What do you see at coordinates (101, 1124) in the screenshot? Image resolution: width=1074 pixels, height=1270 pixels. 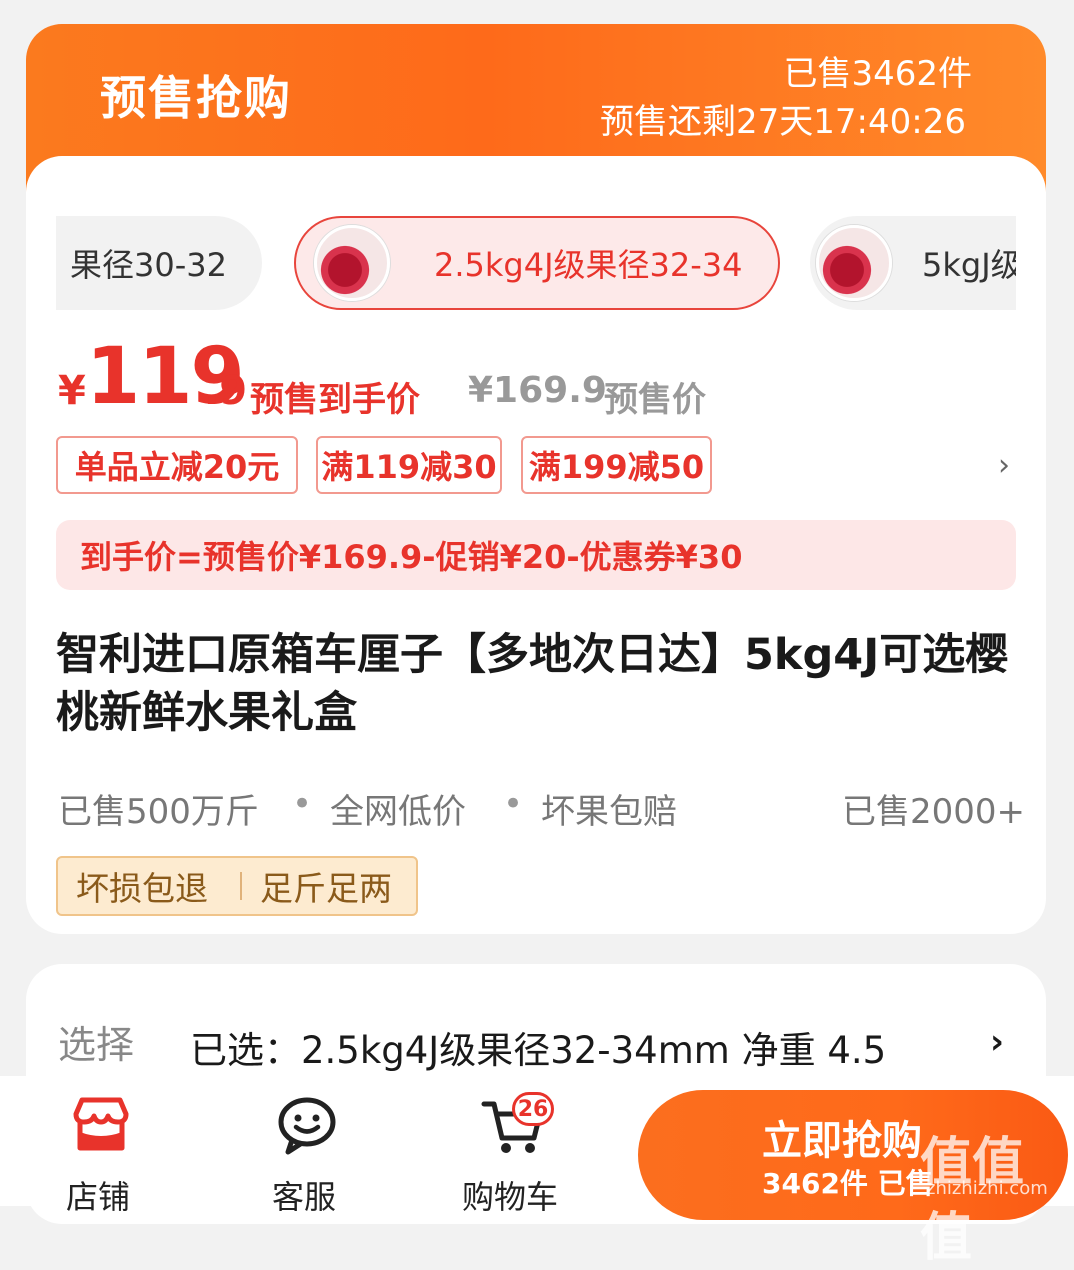 I see `shop-icon` at bounding box center [101, 1124].